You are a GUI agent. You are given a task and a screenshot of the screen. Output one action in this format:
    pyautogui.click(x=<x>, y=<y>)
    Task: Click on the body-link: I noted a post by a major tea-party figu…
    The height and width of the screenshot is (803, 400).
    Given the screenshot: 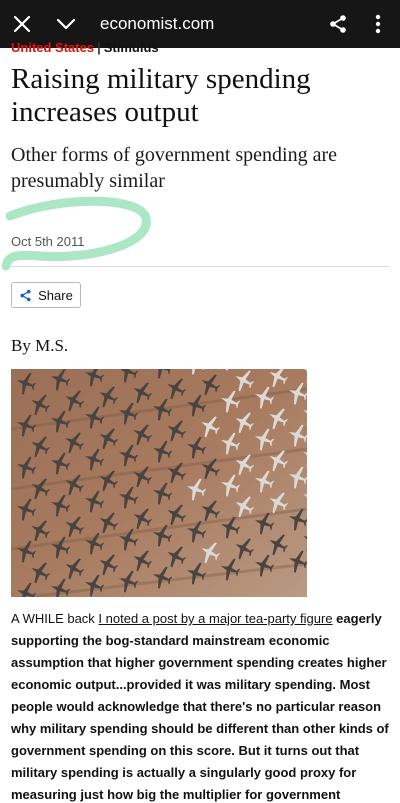 What is the action you would take?
    pyautogui.click(x=215, y=618)
    